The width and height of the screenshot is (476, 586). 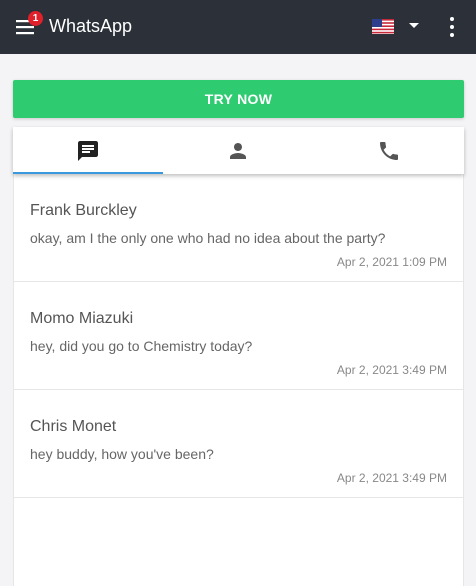 I want to click on chat-name: Momo Miazuki, so click(x=82, y=318).